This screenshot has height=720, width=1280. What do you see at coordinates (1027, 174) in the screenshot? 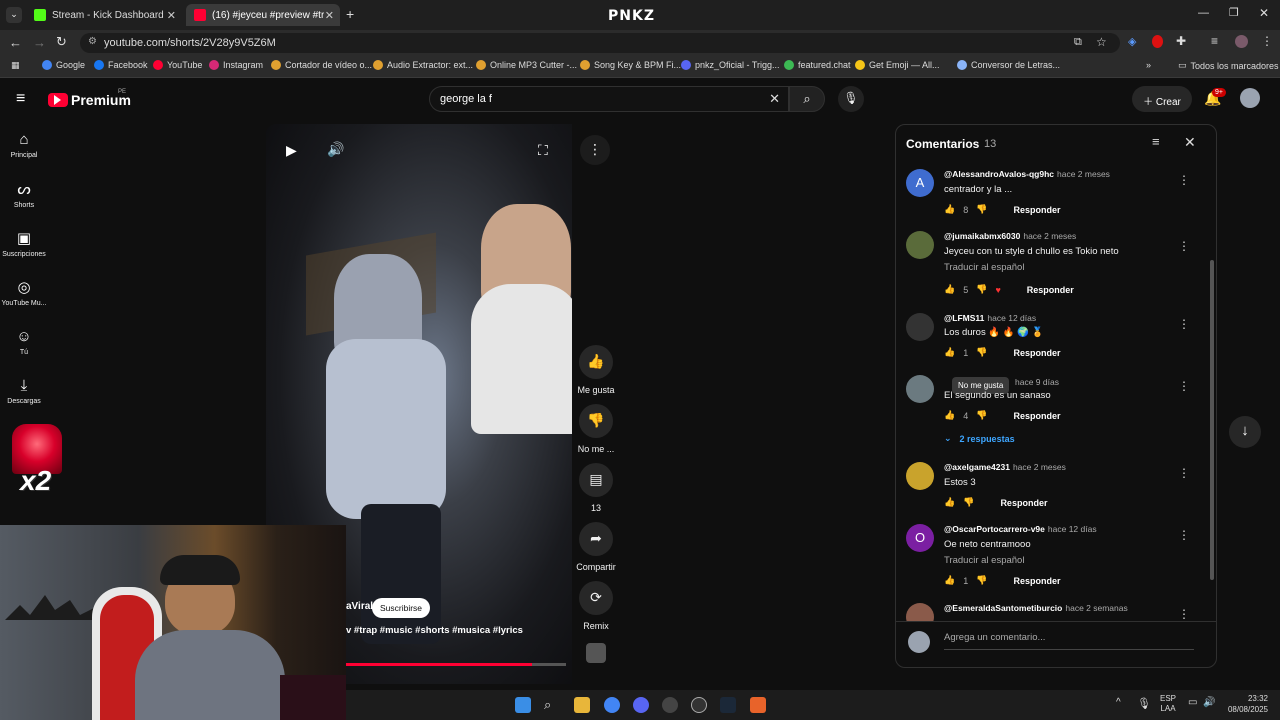
I see `comment-author: @AlessandroAvalos-qg9hc hace 2 meses` at bounding box center [1027, 174].